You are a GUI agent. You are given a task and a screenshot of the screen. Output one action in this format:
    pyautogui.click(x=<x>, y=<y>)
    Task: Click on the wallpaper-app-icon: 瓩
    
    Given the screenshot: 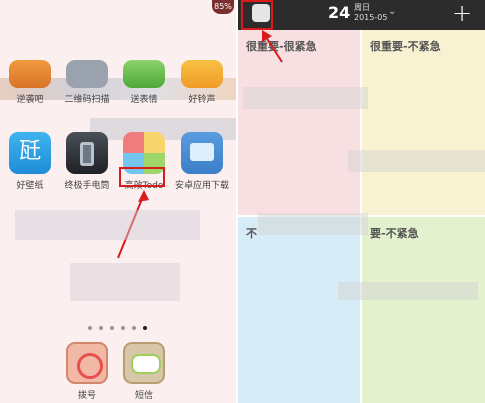 What is the action you would take?
    pyautogui.click(x=30, y=153)
    